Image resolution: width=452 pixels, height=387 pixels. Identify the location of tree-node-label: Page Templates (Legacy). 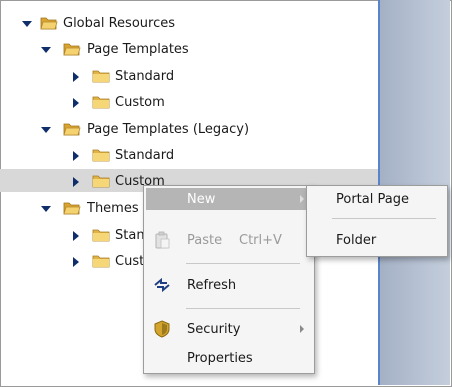
(168, 129).